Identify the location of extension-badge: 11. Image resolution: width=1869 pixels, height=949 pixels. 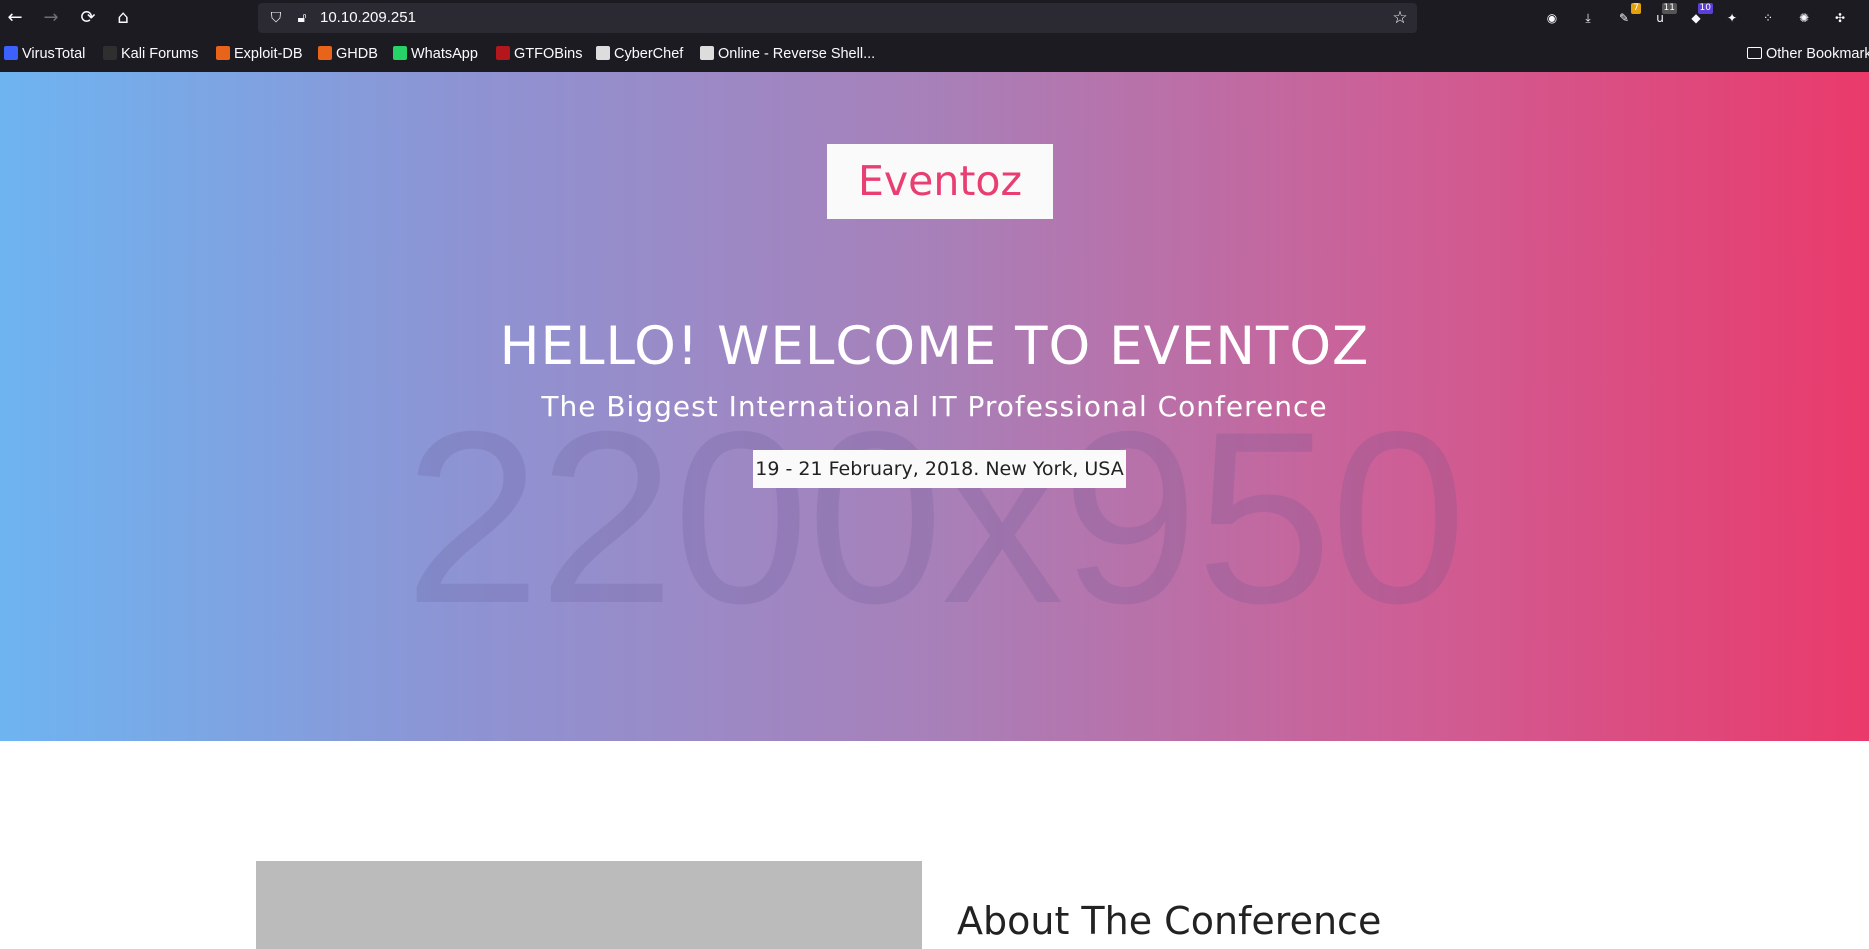
(1669, 8).